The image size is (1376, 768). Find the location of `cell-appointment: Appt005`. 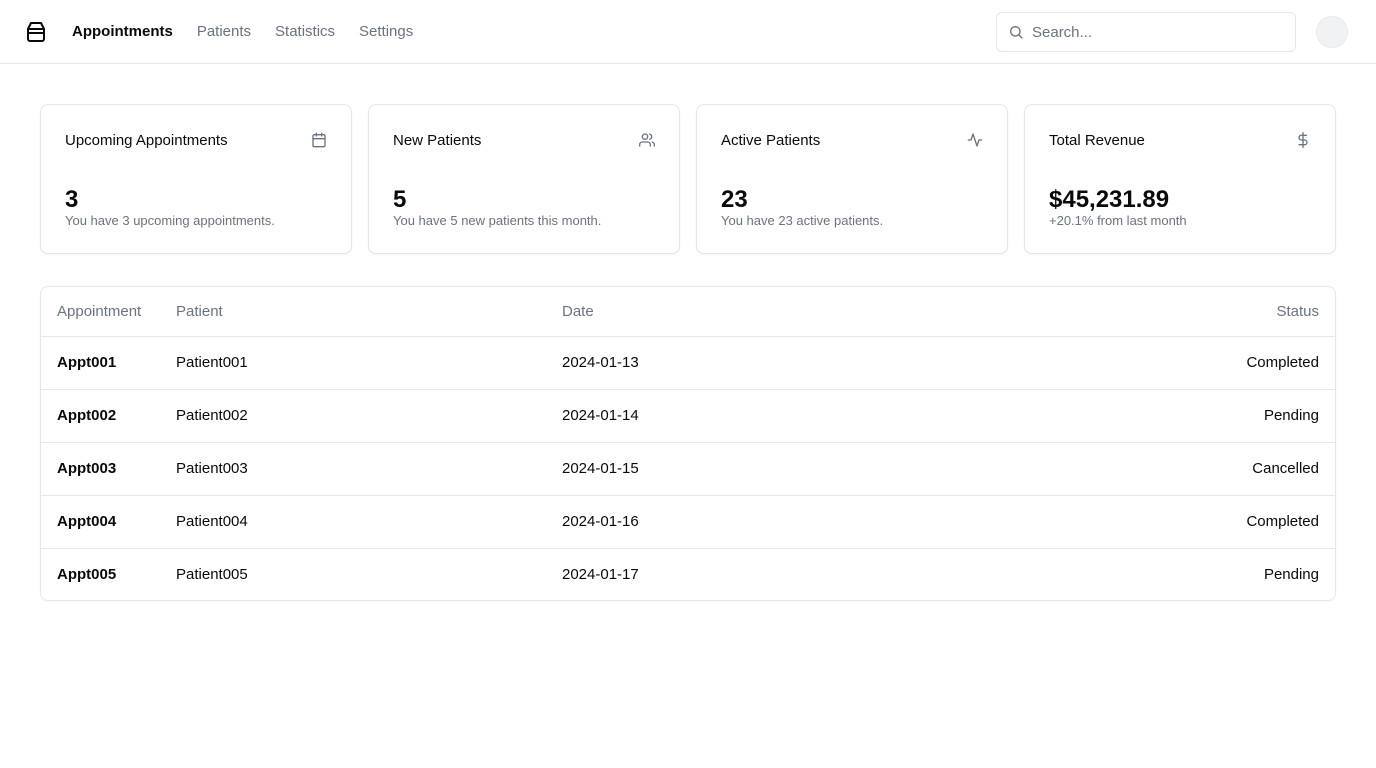

cell-appointment: Appt005 is located at coordinates (87, 575).